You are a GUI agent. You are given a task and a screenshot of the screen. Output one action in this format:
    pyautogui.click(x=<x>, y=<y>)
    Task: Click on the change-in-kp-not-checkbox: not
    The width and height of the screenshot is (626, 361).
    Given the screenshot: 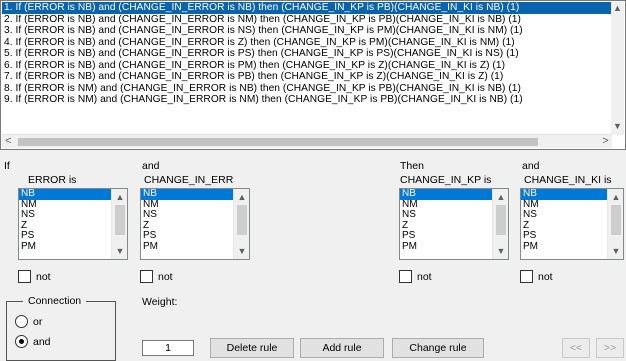 What is the action you would take?
    pyautogui.click(x=415, y=277)
    